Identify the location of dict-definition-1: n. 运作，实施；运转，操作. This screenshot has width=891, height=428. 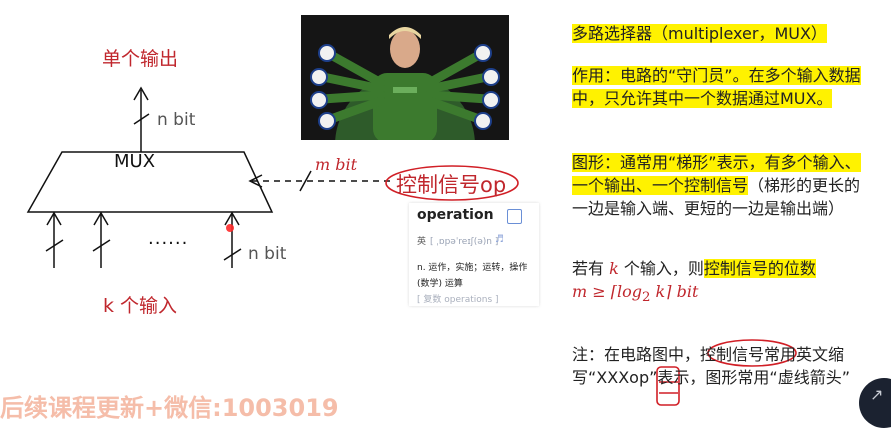
(472, 268).